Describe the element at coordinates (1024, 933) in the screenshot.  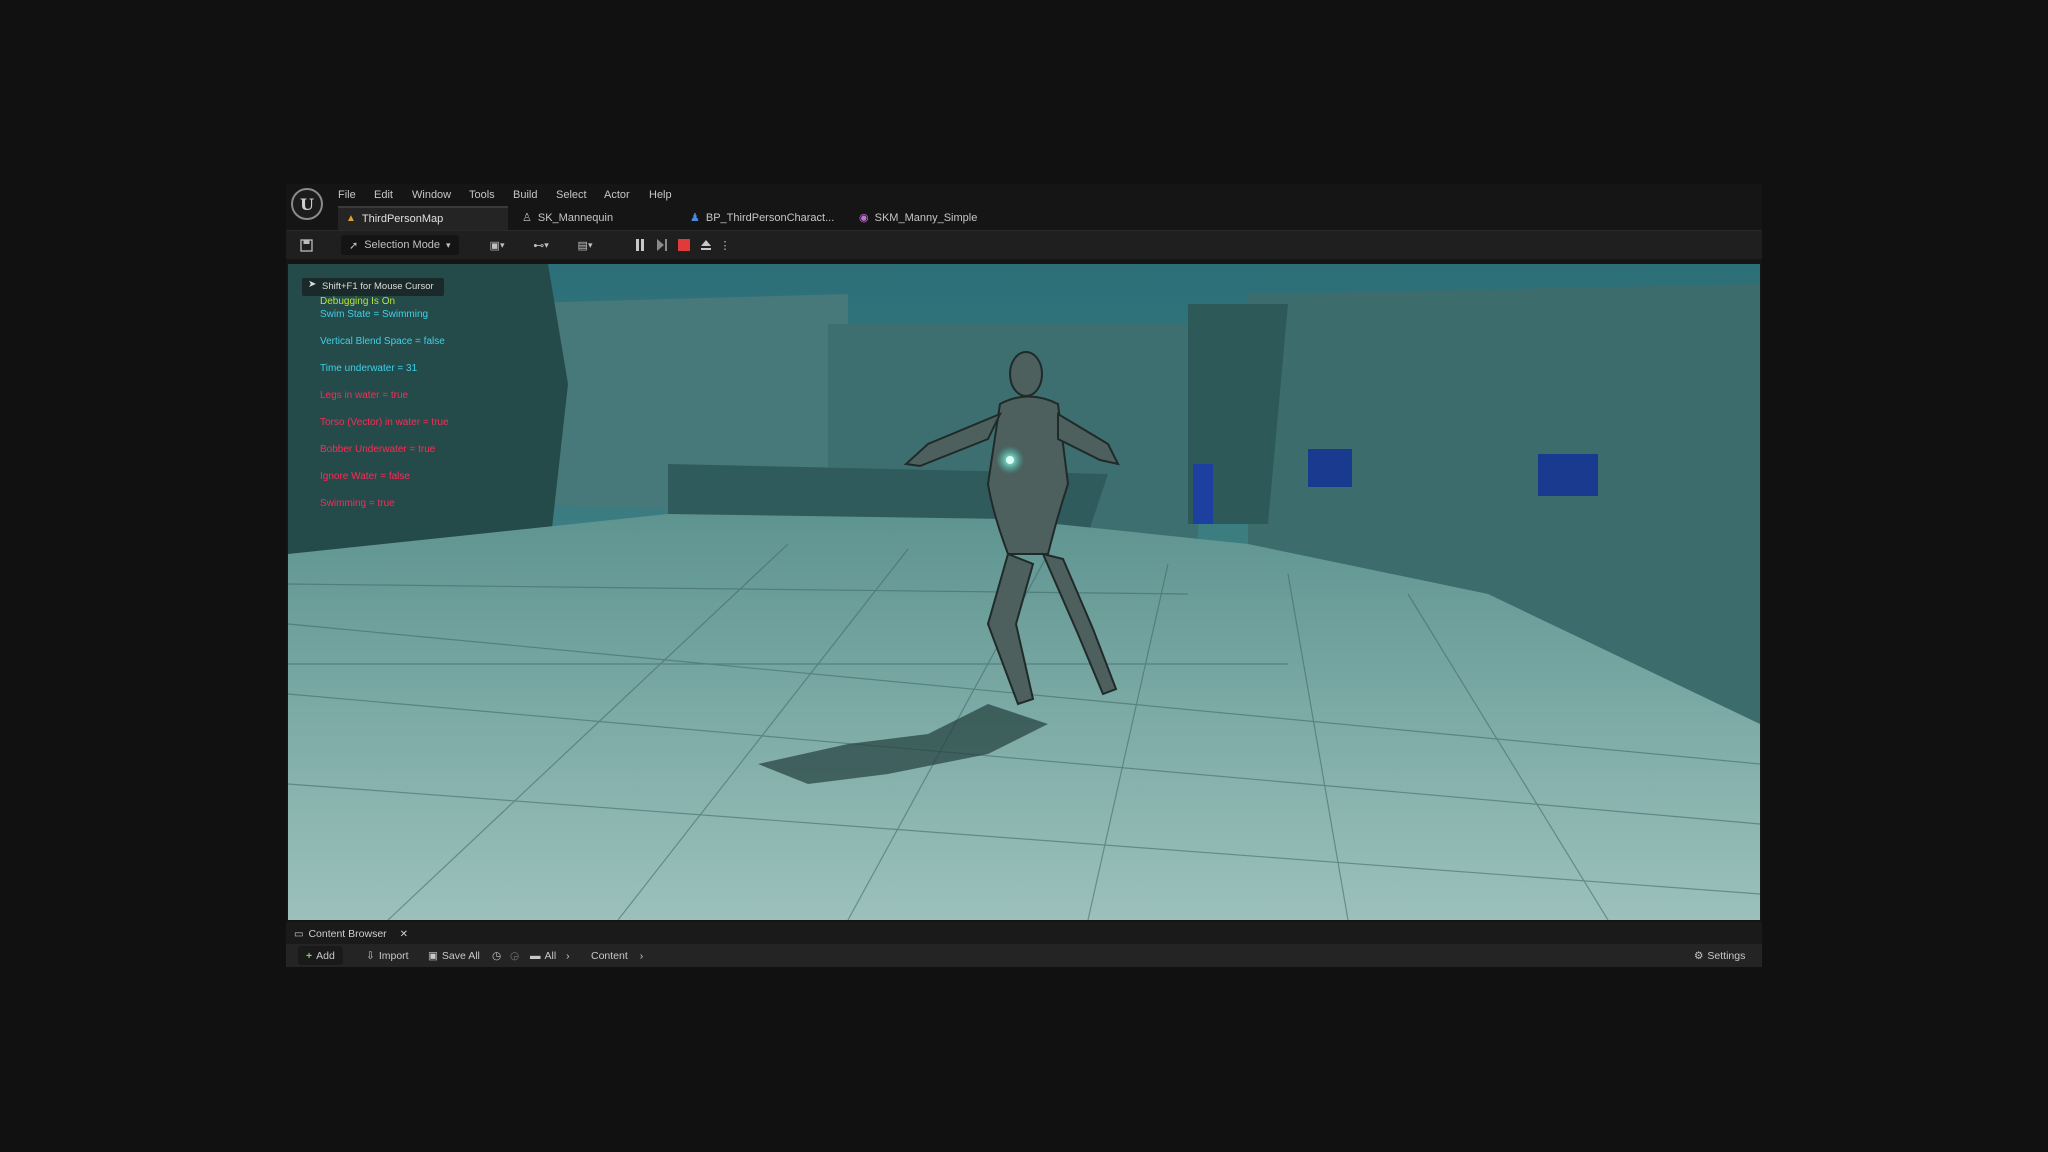
I see `content-browser-tabbar: ▭ Content Browser ✕` at that location.